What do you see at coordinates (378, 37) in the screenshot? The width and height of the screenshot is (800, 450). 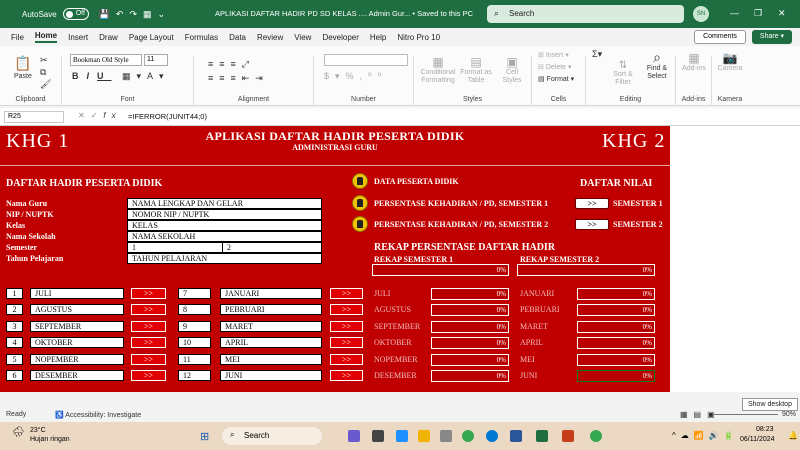 I see `tab-help: Help` at bounding box center [378, 37].